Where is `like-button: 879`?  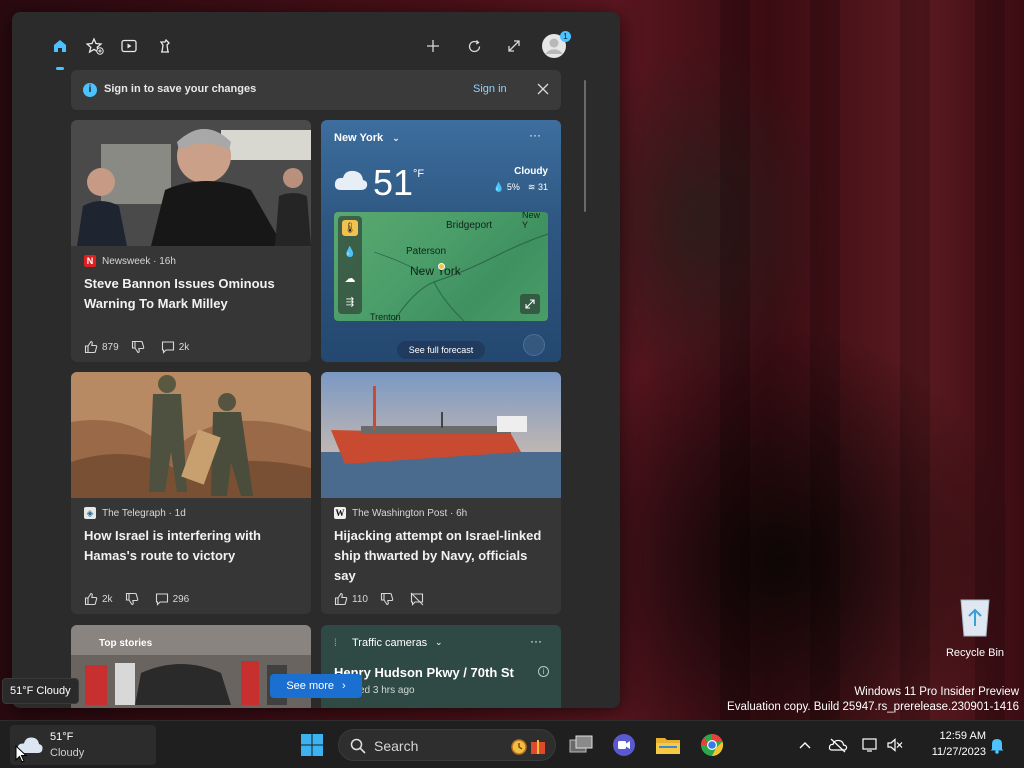
like-button: 879 is located at coordinates (101, 347).